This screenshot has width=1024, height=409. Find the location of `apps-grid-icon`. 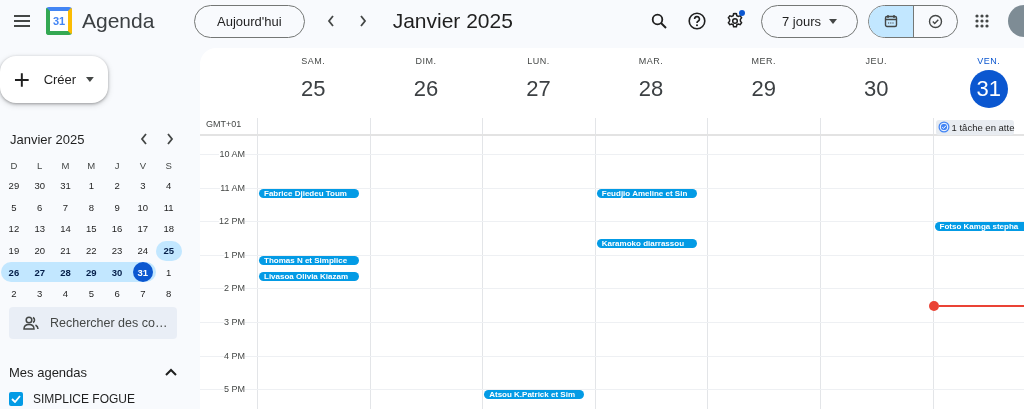

apps-grid-icon is located at coordinates (982, 21).